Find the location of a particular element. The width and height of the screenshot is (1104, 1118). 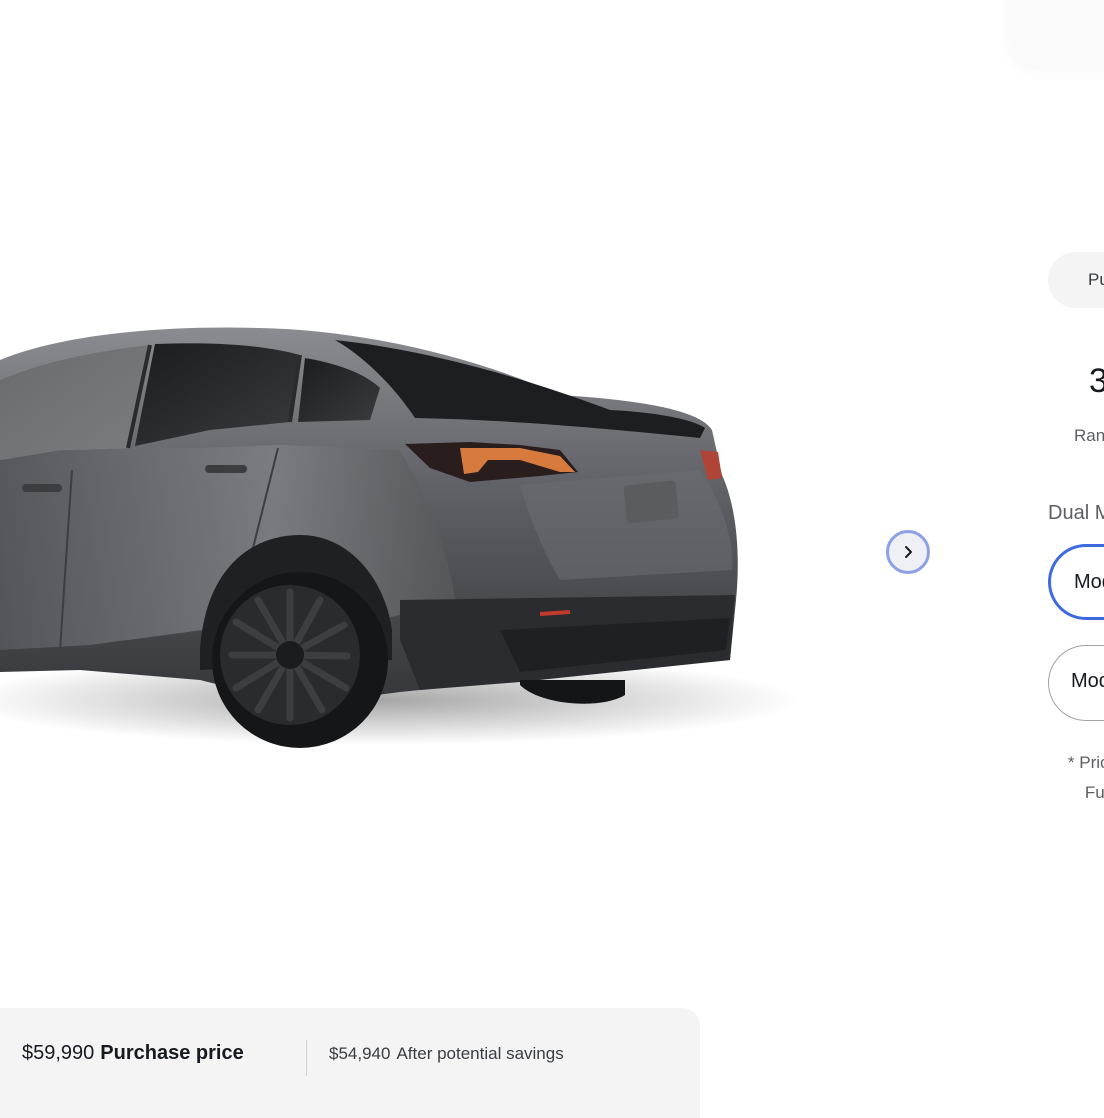

savings-price-amount: $54,940 is located at coordinates (360, 1053).